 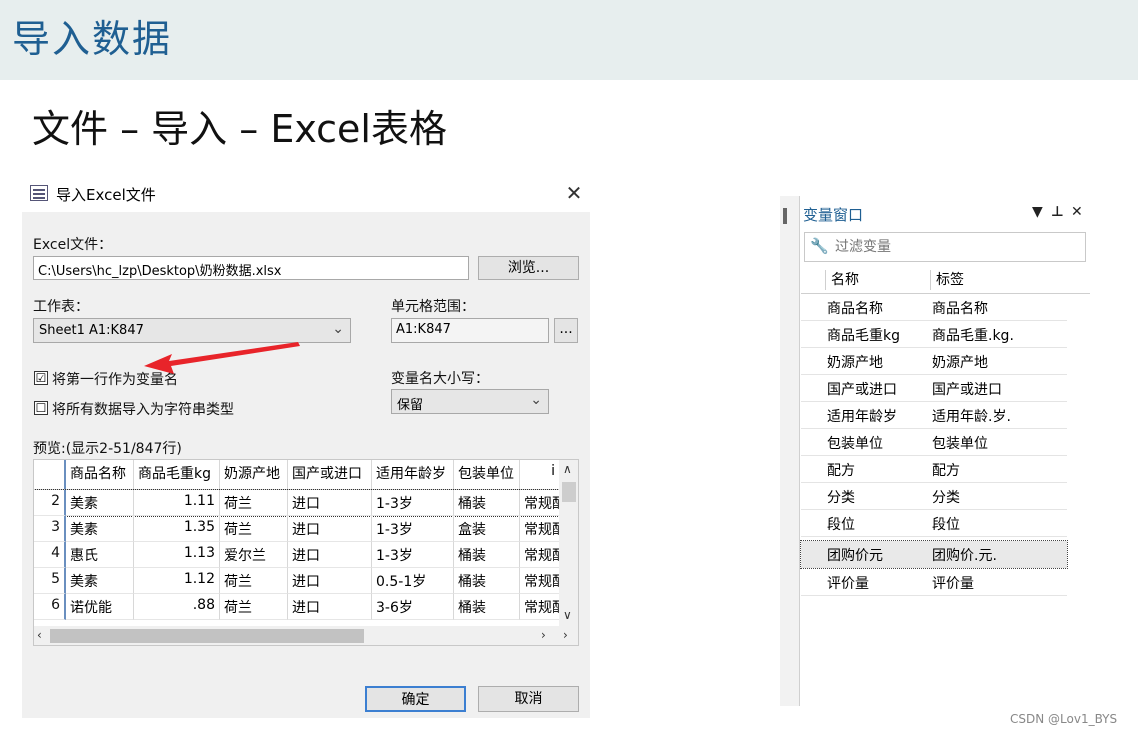 What do you see at coordinates (487, 475) in the screenshot?
I see `column-header: 包装单位` at bounding box center [487, 475].